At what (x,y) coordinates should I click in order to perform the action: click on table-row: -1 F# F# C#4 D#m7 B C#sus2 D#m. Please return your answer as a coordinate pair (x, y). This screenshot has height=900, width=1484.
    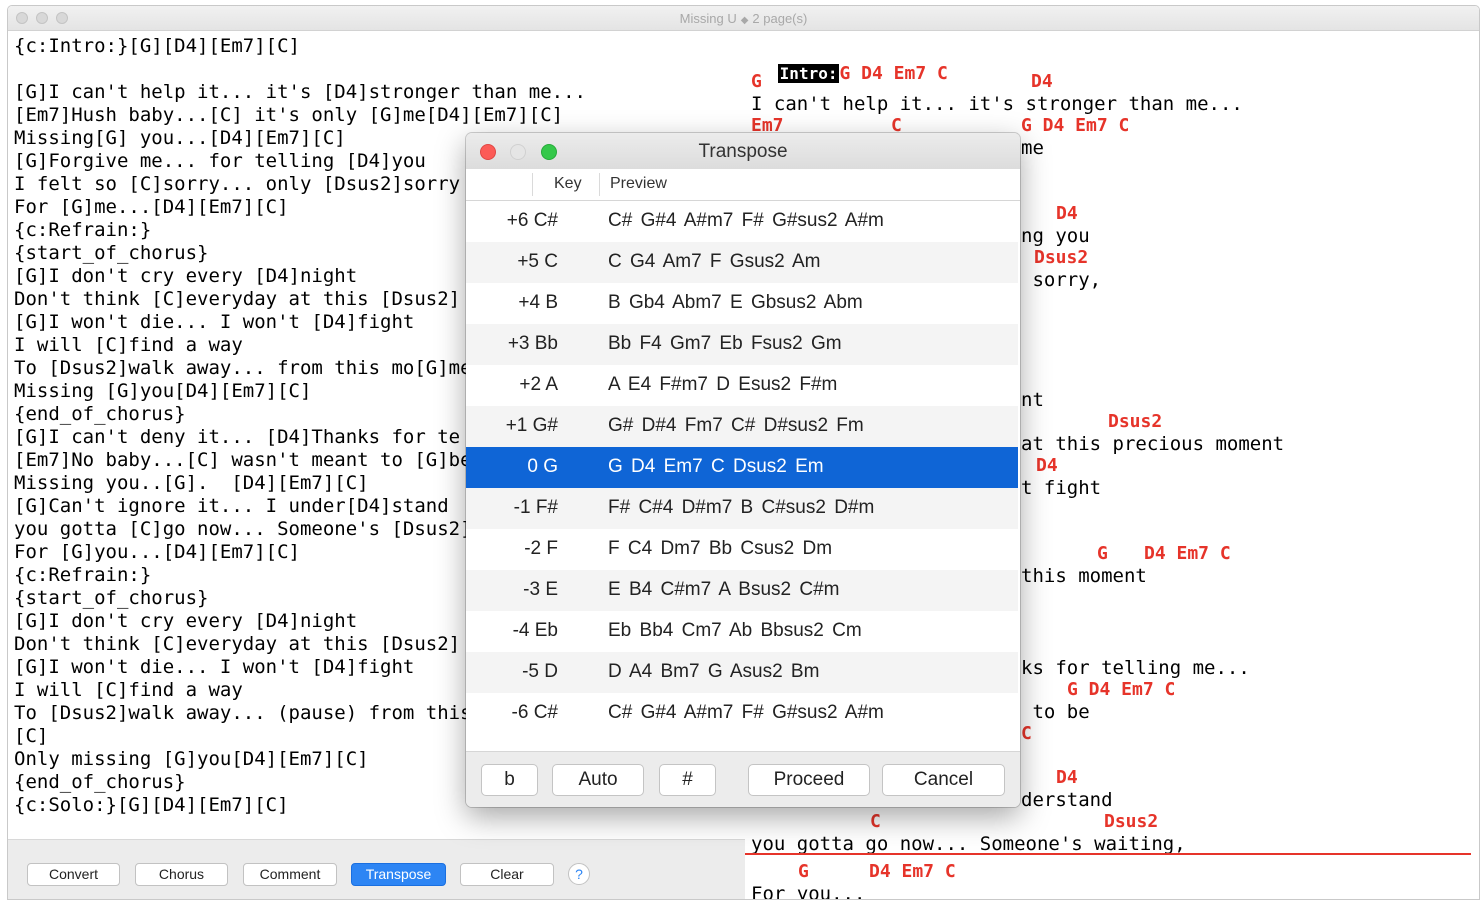
    Looking at the image, I should click on (742, 508).